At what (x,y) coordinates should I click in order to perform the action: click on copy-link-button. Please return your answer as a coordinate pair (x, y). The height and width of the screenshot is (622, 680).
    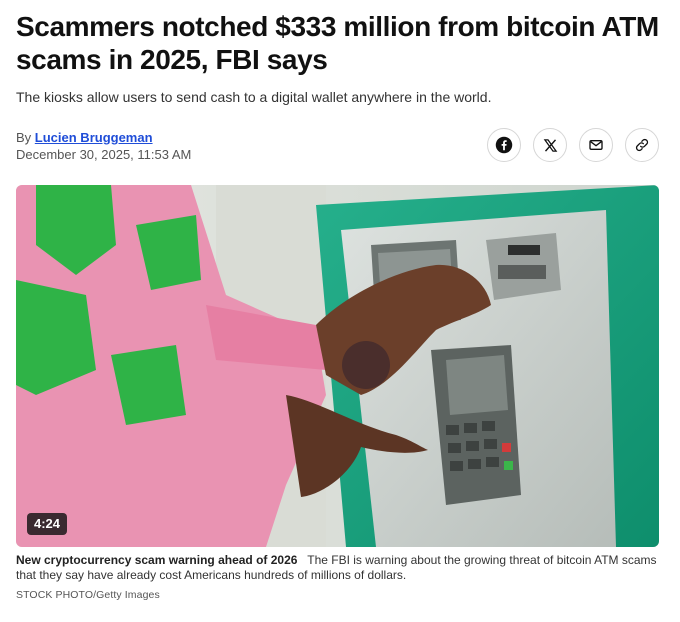
    Looking at the image, I should click on (642, 145).